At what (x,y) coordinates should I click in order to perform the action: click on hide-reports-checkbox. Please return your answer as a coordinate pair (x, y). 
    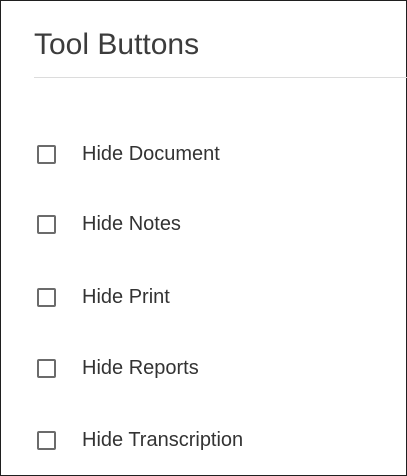
    Looking at the image, I should click on (46, 368).